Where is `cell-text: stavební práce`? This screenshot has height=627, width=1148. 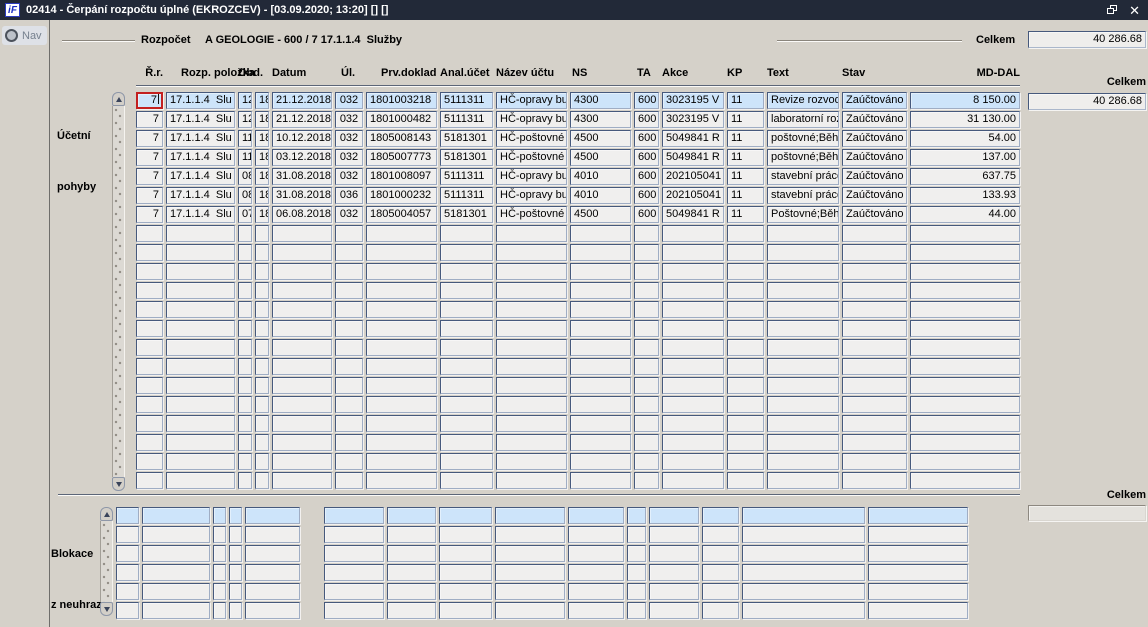
cell-text: stavební práce is located at coordinates (803, 176).